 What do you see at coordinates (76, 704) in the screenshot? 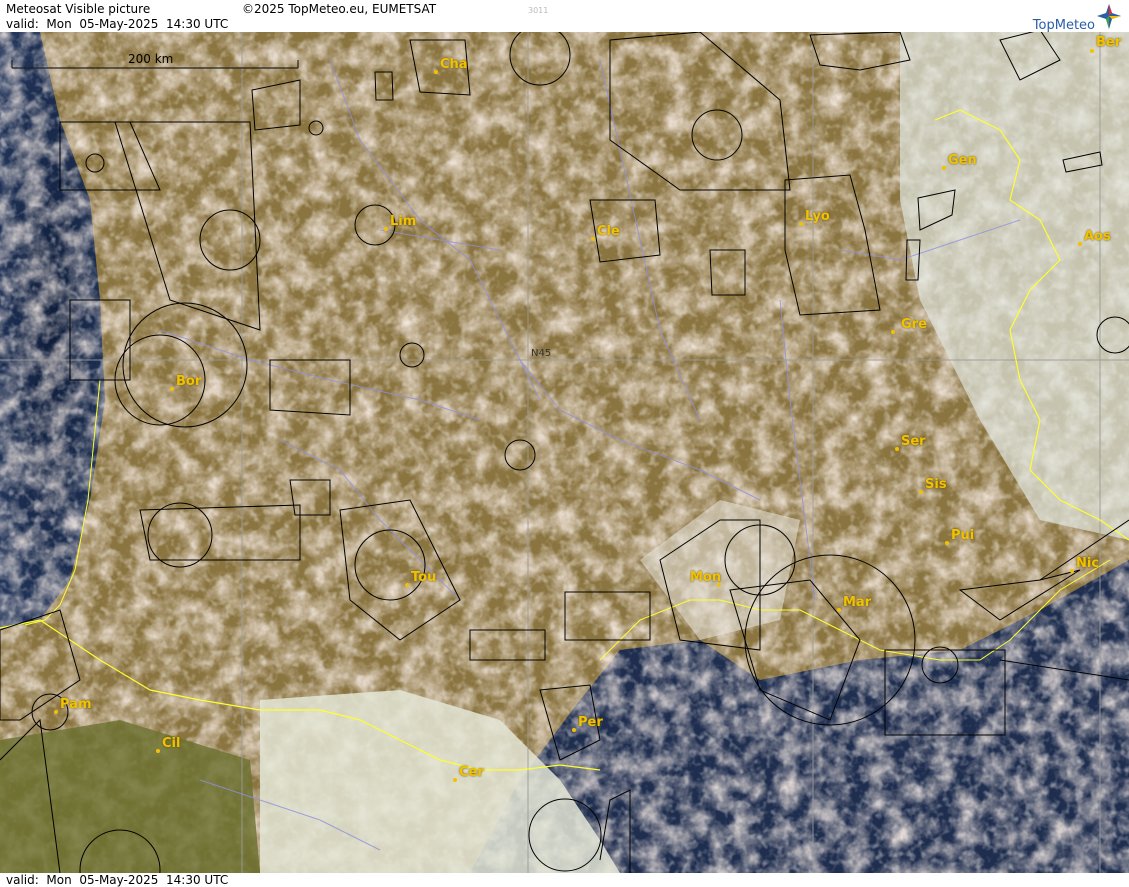
I see `city-label: Pam` at bounding box center [76, 704].